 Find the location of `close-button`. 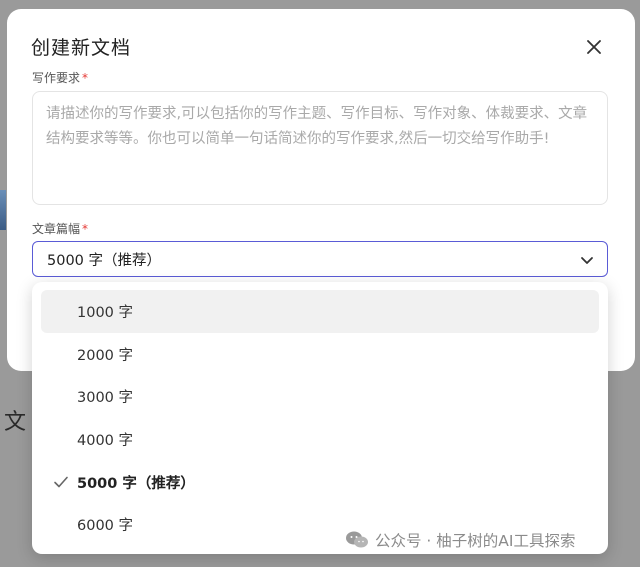

close-button is located at coordinates (594, 47).